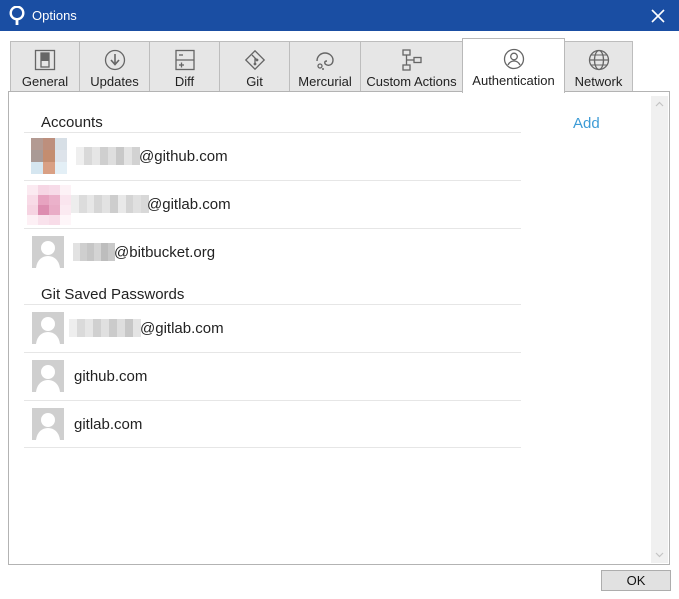  What do you see at coordinates (272, 376) in the screenshot?
I see `saved-password-row: github.com` at bounding box center [272, 376].